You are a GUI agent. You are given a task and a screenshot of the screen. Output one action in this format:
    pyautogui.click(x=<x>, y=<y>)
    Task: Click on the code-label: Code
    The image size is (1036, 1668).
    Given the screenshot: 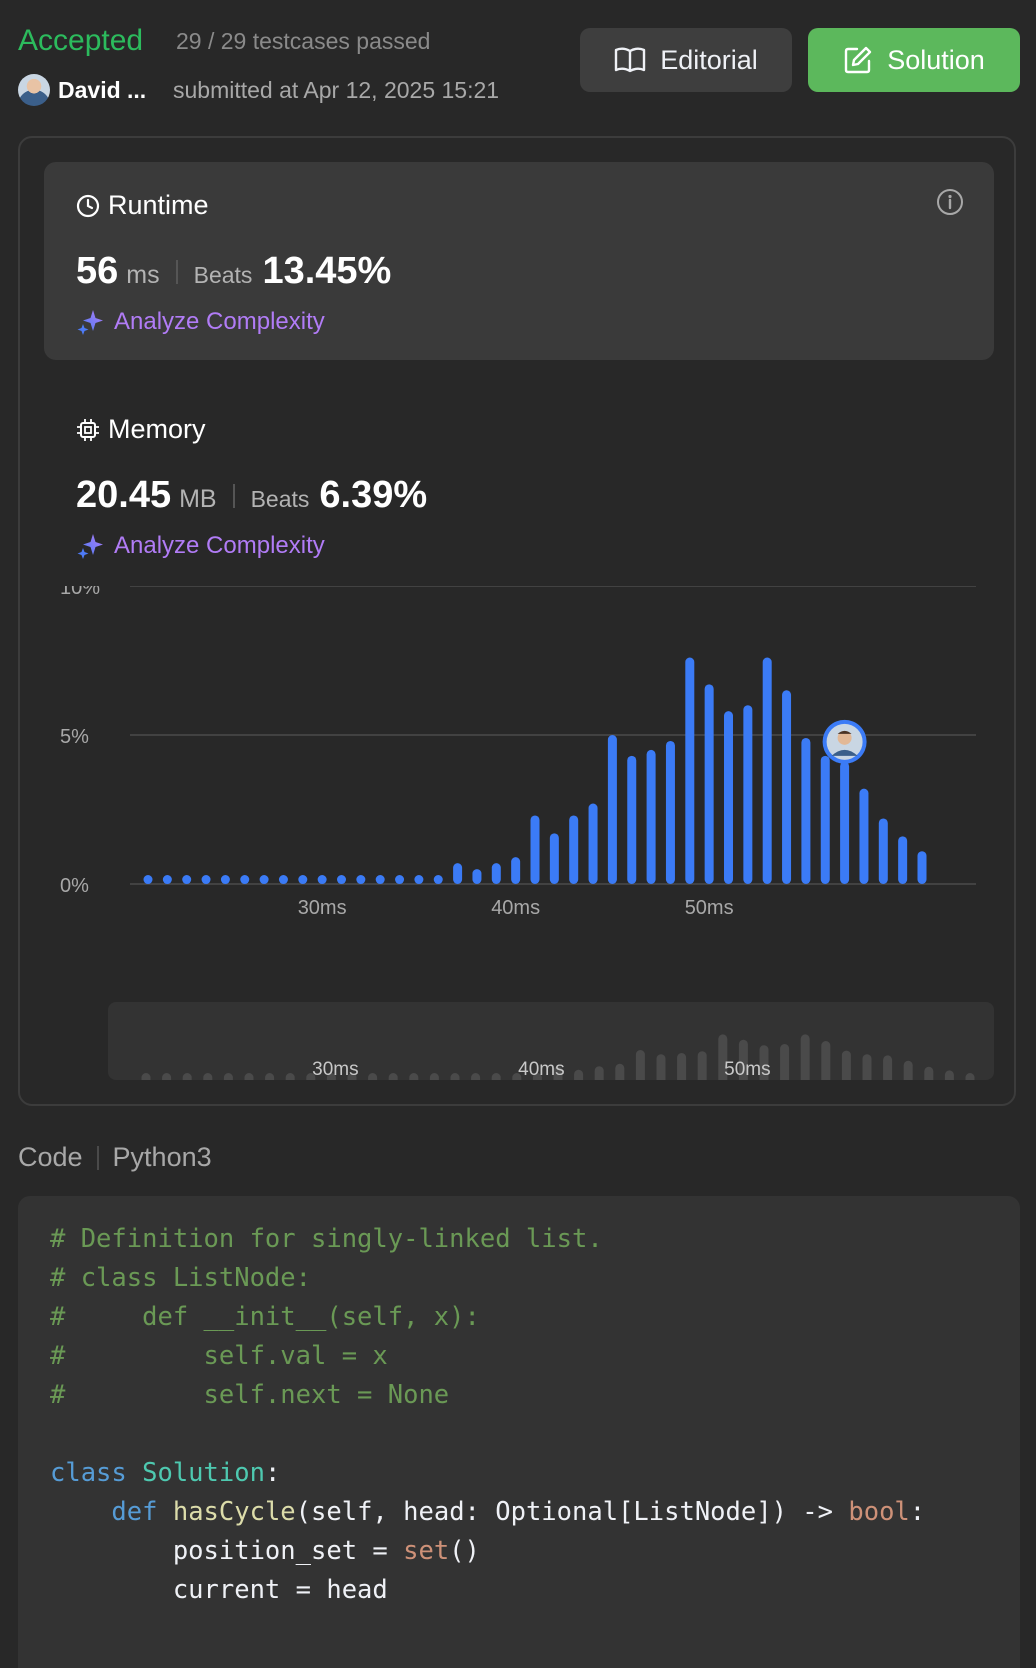 What is the action you would take?
    pyautogui.click(x=50, y=1157)
    